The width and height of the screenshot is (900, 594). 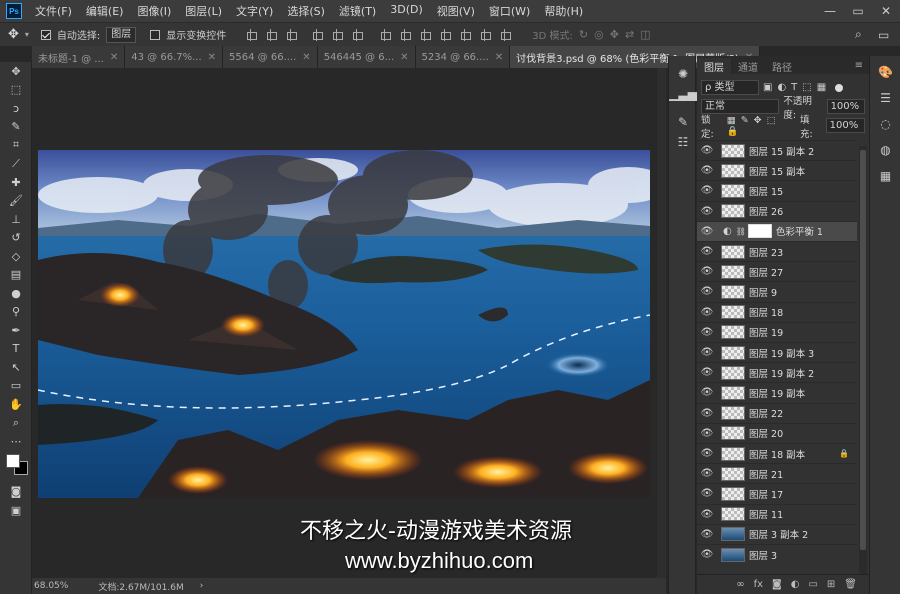 I want to click on show-transform-checkbox, so click(x=155, y=34).